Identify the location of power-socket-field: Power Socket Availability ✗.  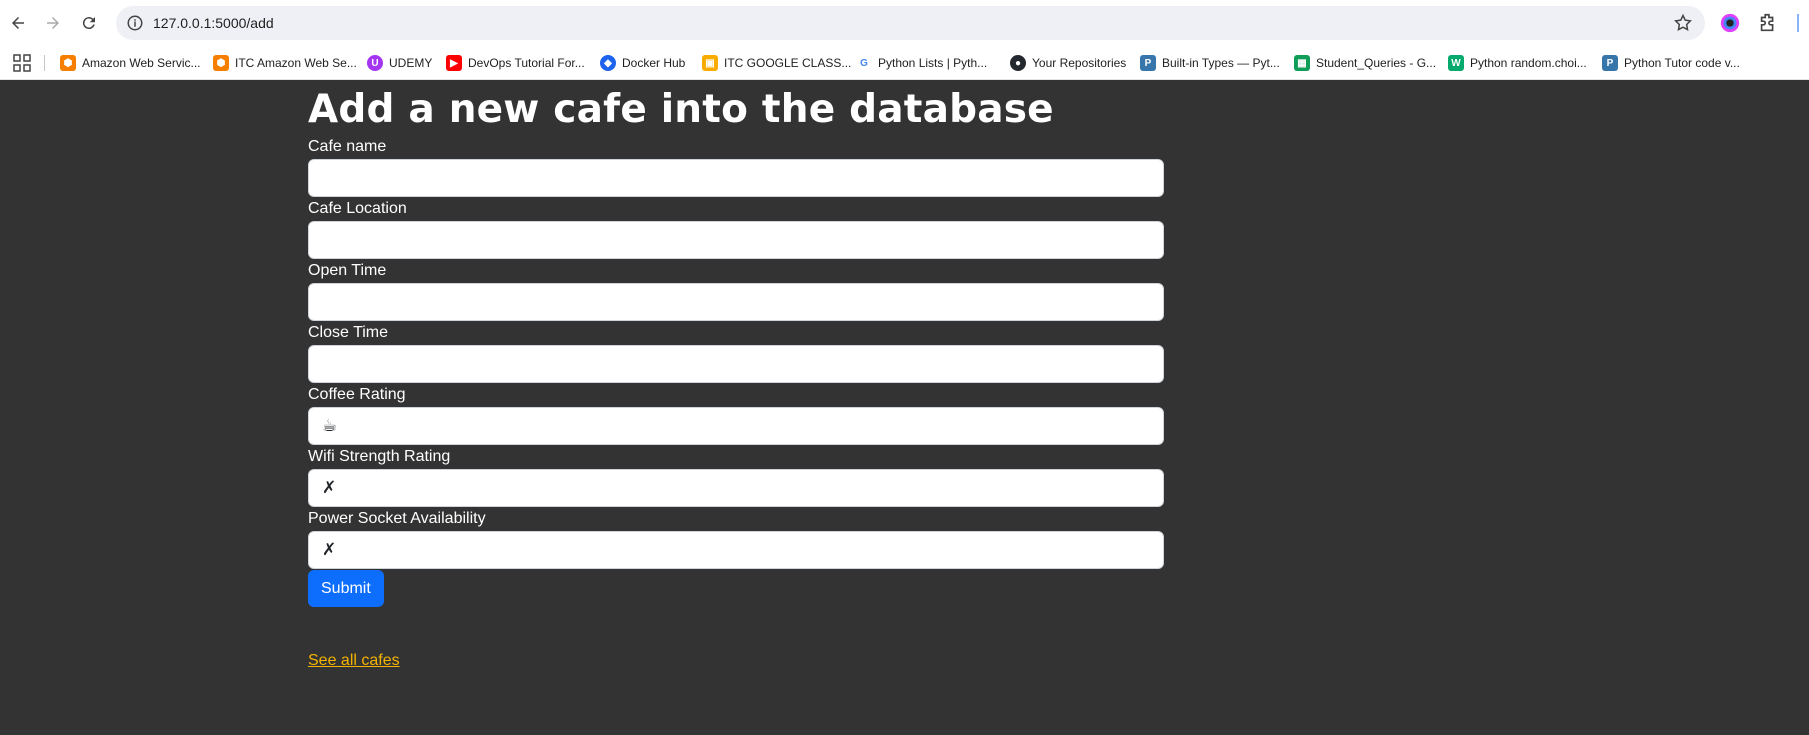
(736, 539).